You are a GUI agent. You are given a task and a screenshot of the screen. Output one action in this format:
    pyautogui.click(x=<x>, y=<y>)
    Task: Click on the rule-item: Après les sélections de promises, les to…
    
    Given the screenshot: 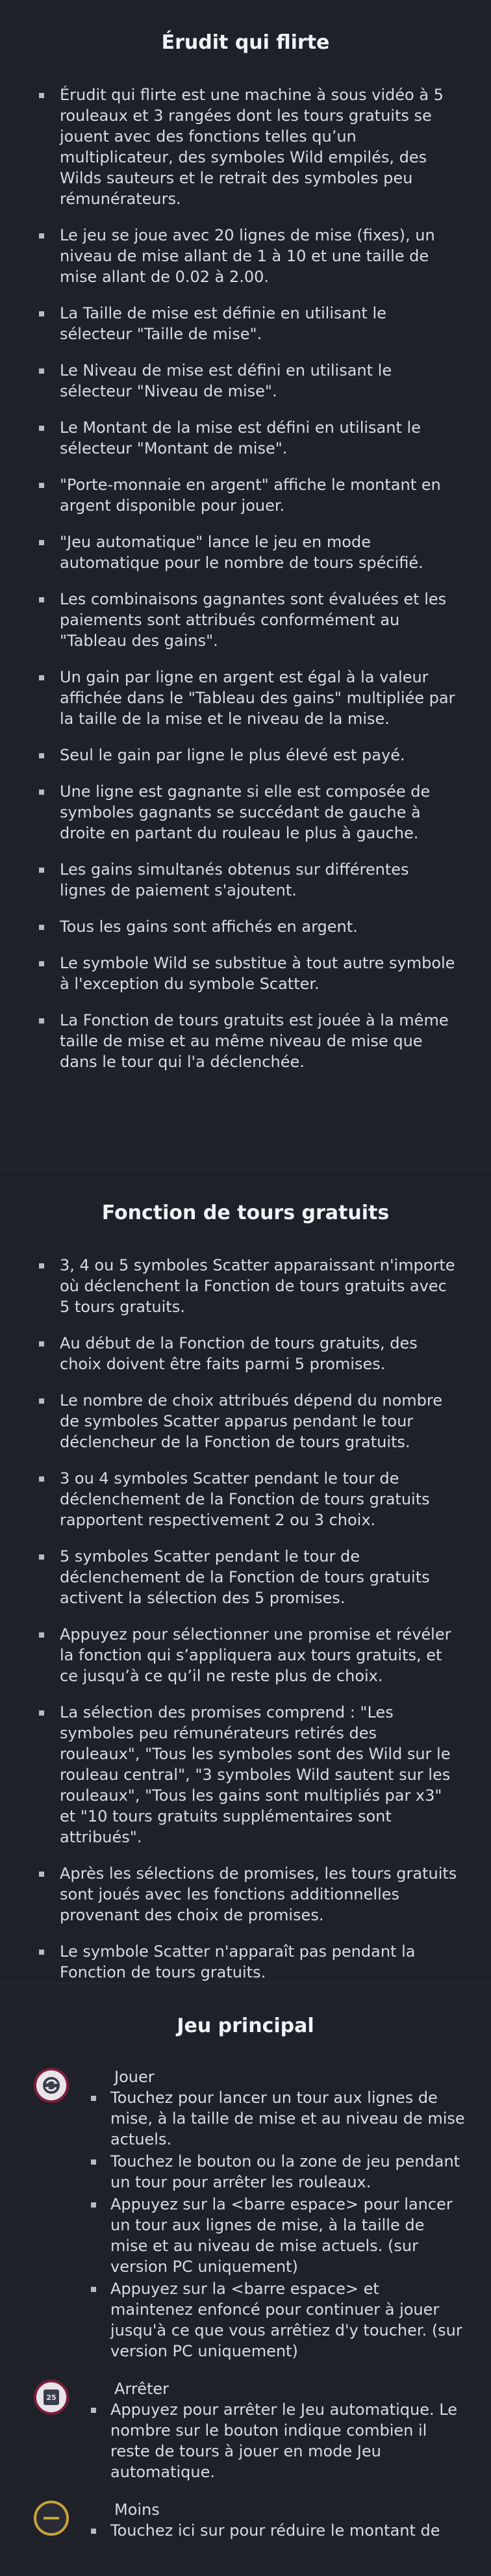 What is the action you would take?
    pyautogui.click(x=247, y=1895)
    